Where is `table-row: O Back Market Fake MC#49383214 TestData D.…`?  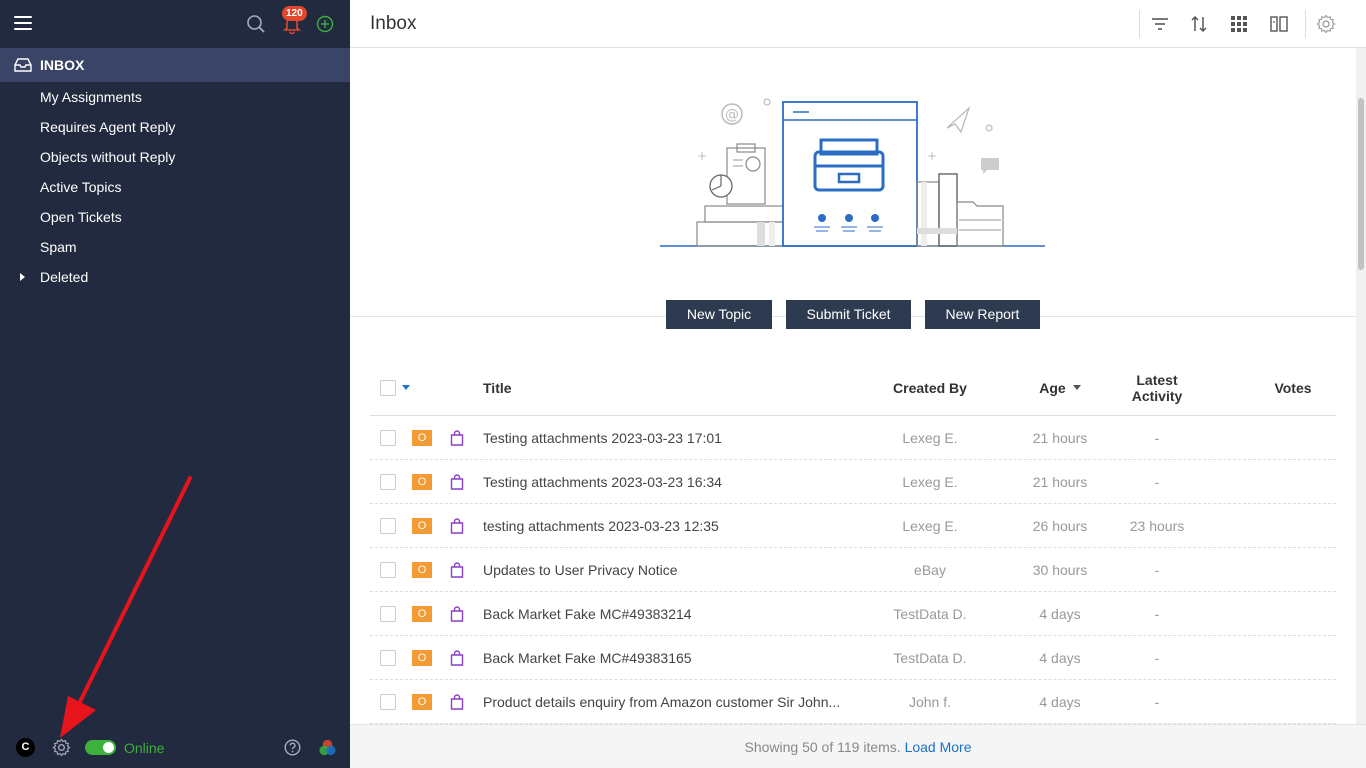
table-row: O Back Market Fake MC#49383214 TestData D.… is located at coordinates (853, 614).